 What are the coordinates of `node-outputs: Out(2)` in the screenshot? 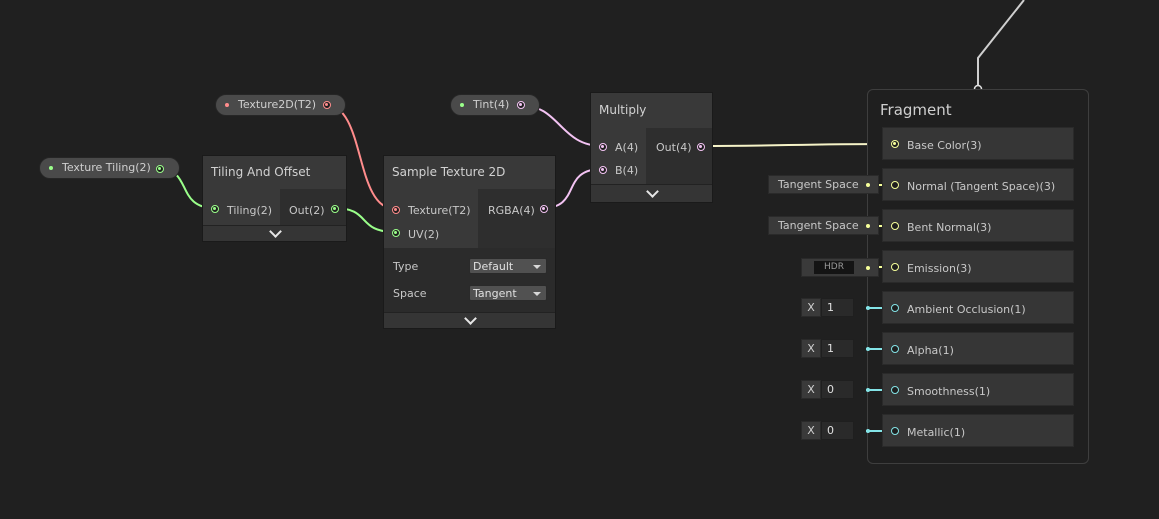 It's located at (313, 207).